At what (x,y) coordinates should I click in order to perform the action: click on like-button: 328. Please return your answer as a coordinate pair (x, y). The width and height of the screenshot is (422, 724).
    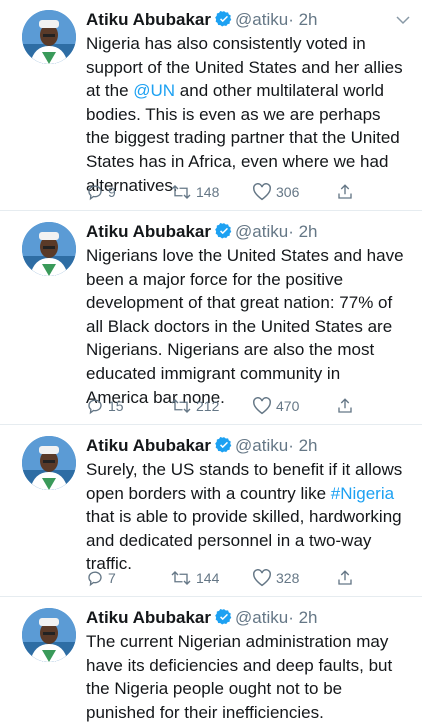
    Looking at the image, I should click on (275, 578).